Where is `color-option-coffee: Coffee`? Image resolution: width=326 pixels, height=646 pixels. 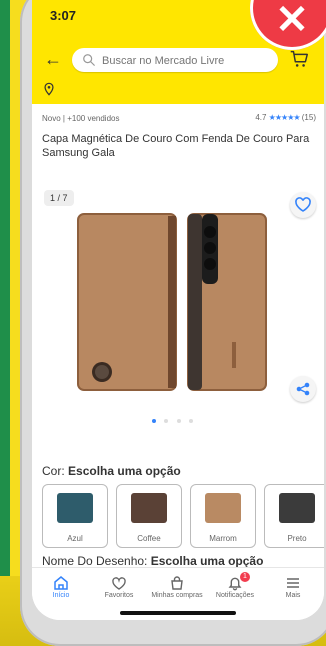
color-option-coffee: Coffee is located at coordinates (149, 516).